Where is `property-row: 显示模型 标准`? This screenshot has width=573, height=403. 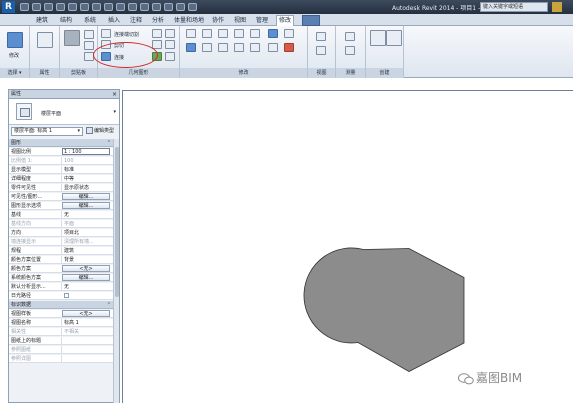
property-row: 显示模型 标准 is located at coordinates (61, 170).